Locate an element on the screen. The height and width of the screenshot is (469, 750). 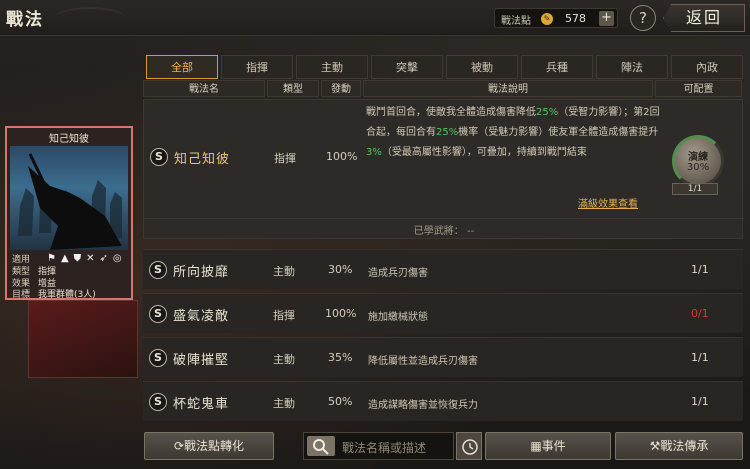
convert-label: 戰法點轉化 is located at coordinates (214, 446).